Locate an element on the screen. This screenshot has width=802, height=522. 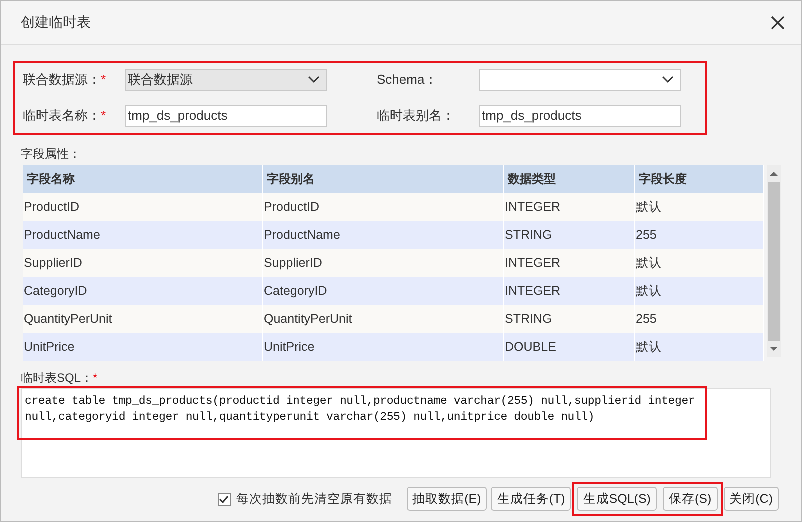
column-header: 字段别名 is located at coordinates (383, 179).